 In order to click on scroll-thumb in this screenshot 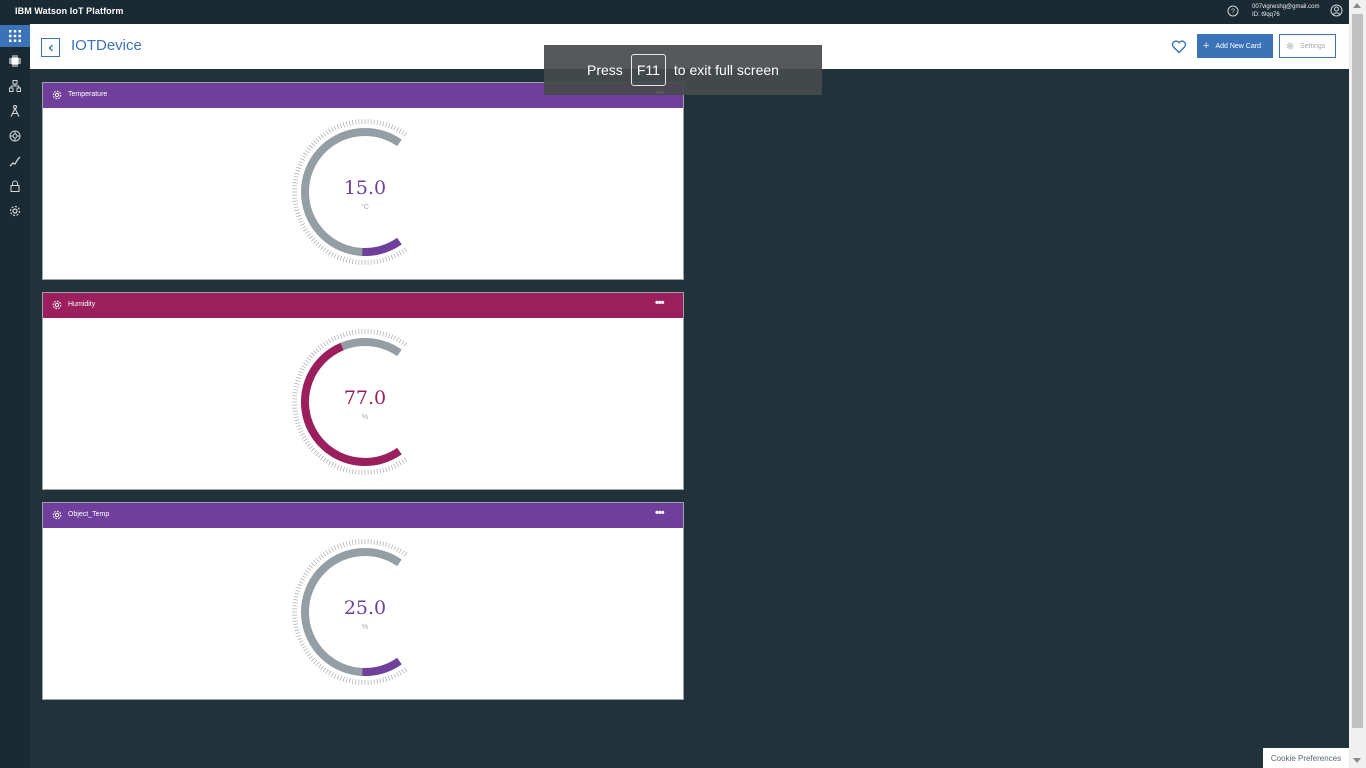, I will do `click(1357, 371)`.